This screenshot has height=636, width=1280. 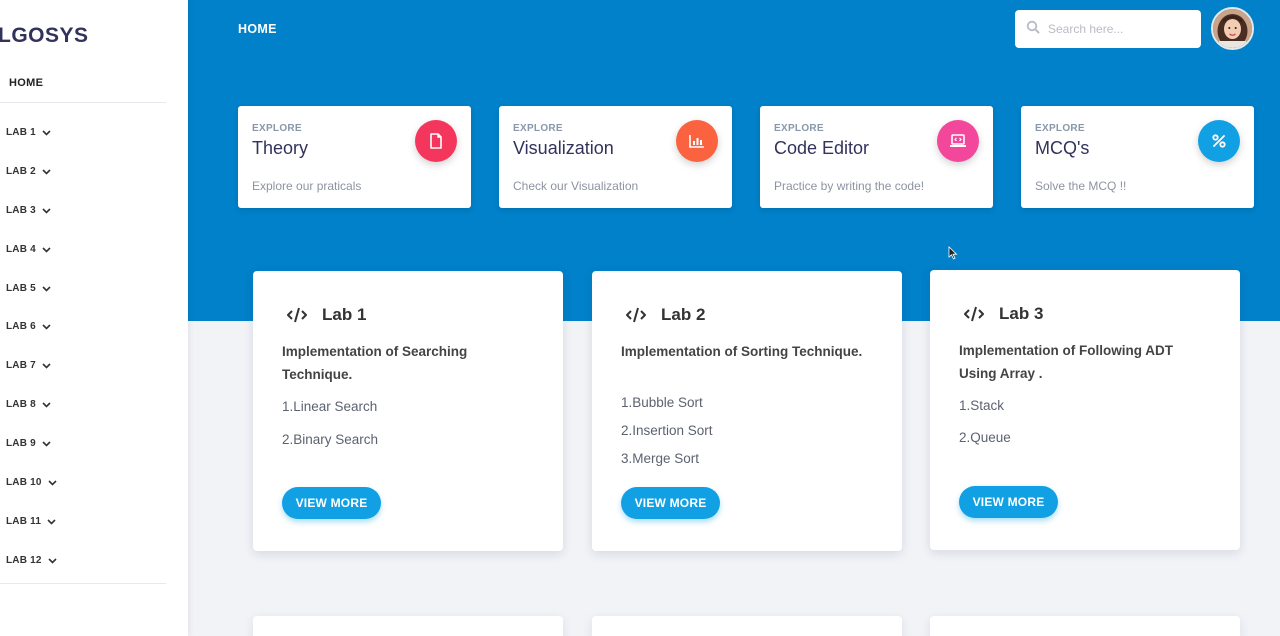 I want to click on sidebar-item-label: LAB 4, so click(x=21, y=249).